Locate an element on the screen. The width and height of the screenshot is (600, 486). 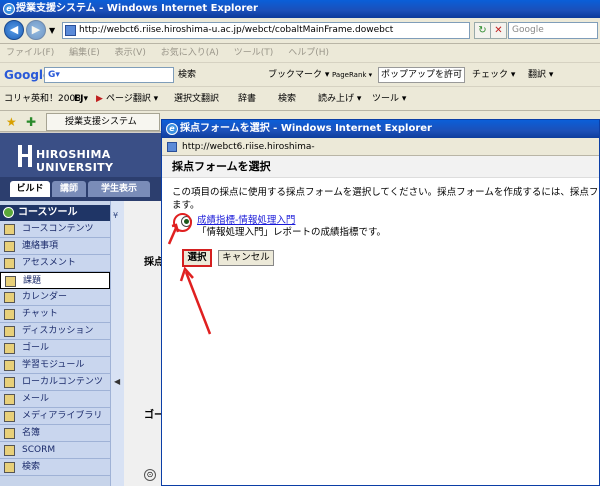
sidebar-item-scorm: SCORM is located at coordinates (55, 450).